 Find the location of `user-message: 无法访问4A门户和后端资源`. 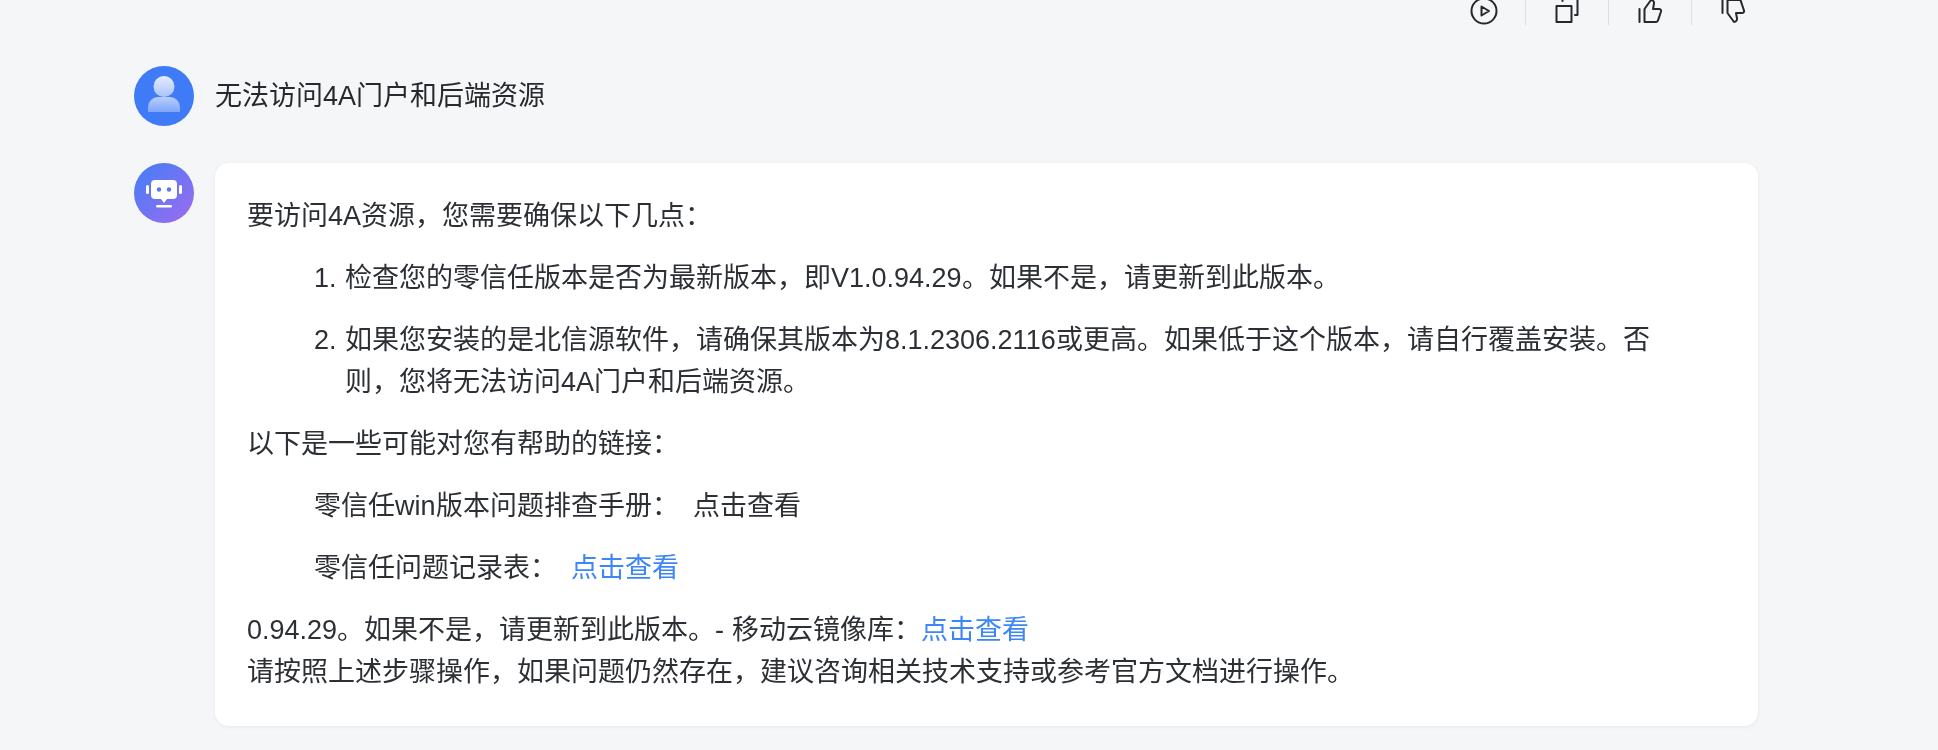

user-message: 无法访问4A门户和后端资源 is located at coordinates (380, 96).